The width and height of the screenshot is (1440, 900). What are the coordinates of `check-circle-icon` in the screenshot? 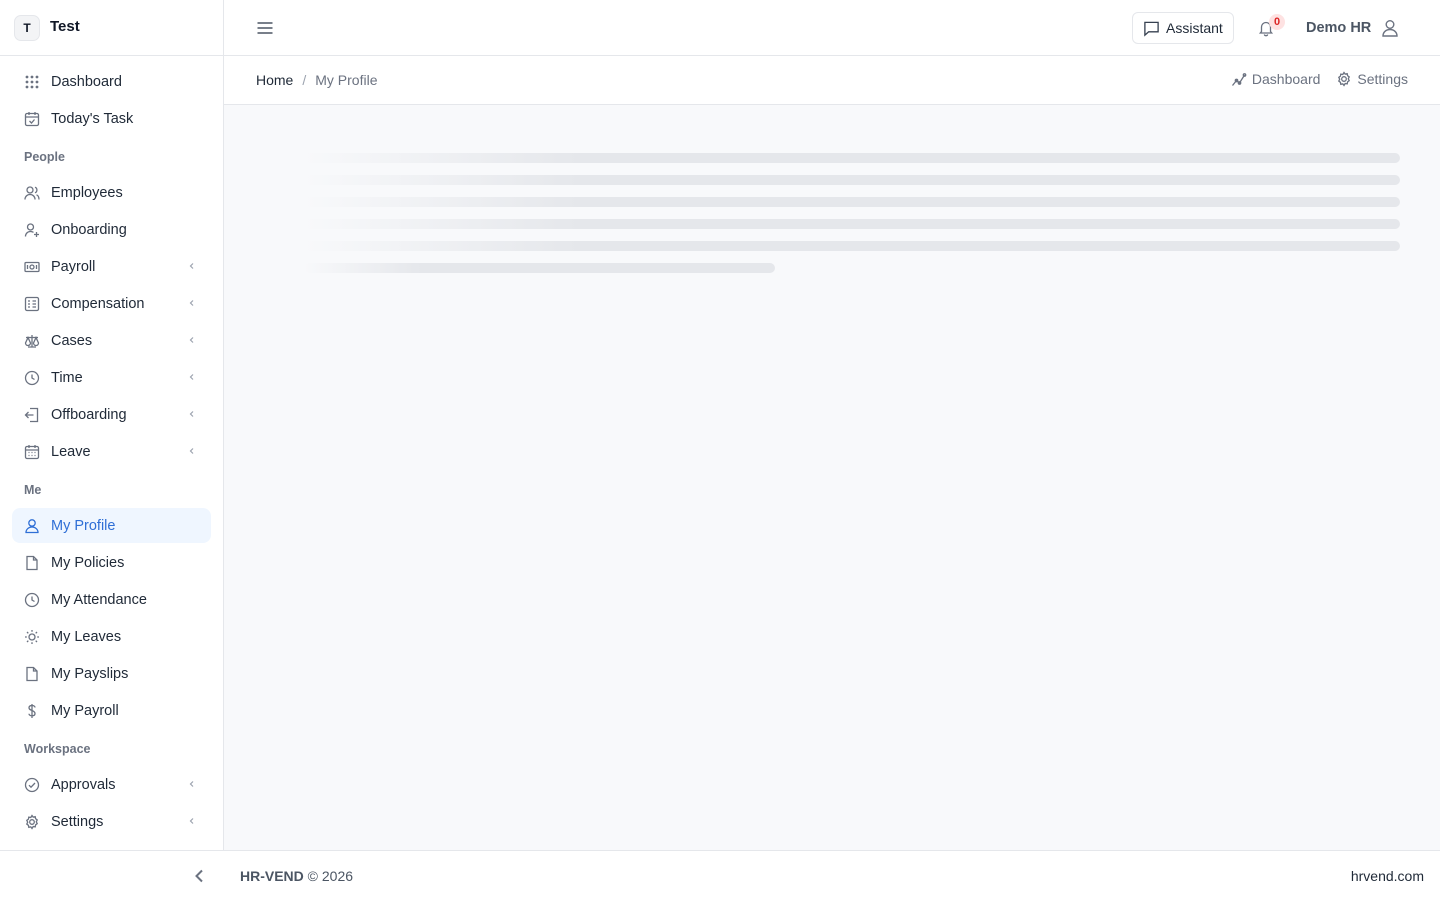 It's located at (32, 785).